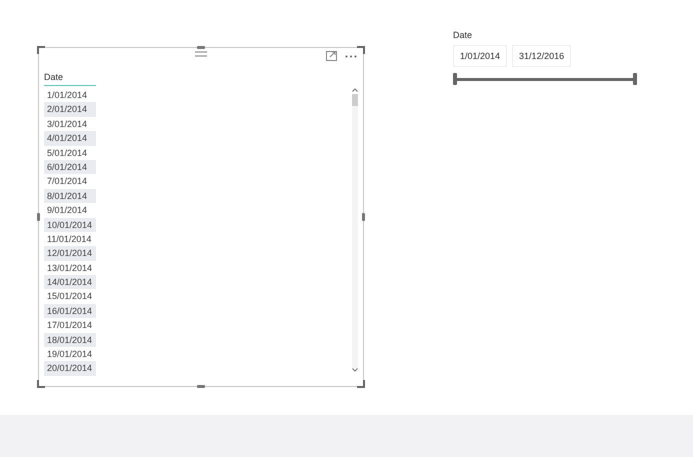 The image size is (693, 457). What do you see at coordinates (70, 340) in the screenshot?
I see `table-cell: 18/01/2014` at bounding box center [70, 340].